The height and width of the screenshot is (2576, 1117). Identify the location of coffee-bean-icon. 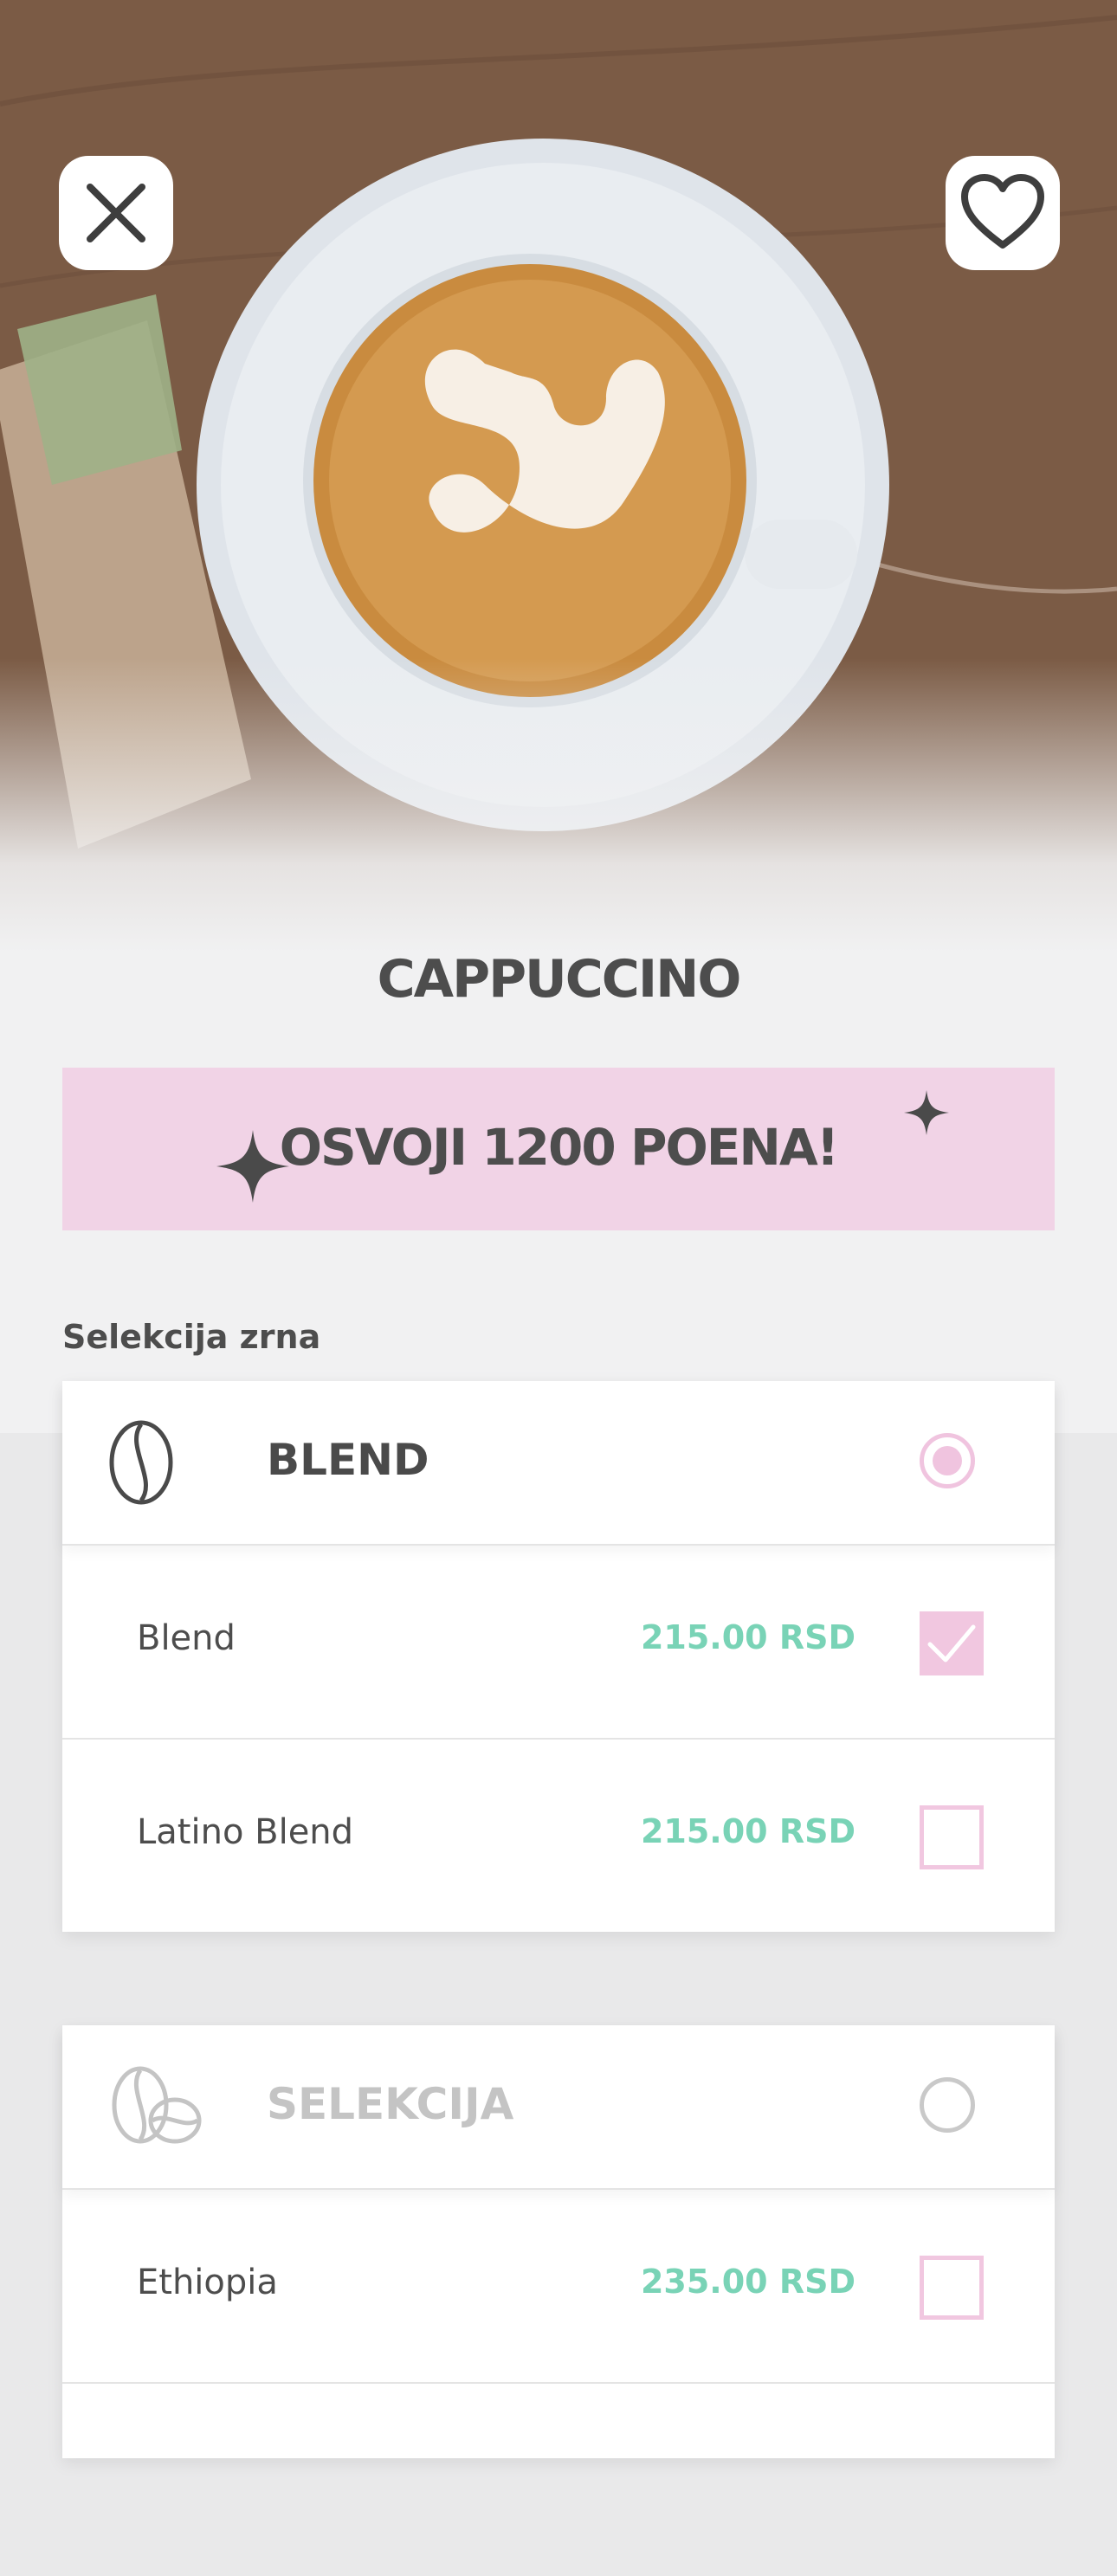
(141, 1462).